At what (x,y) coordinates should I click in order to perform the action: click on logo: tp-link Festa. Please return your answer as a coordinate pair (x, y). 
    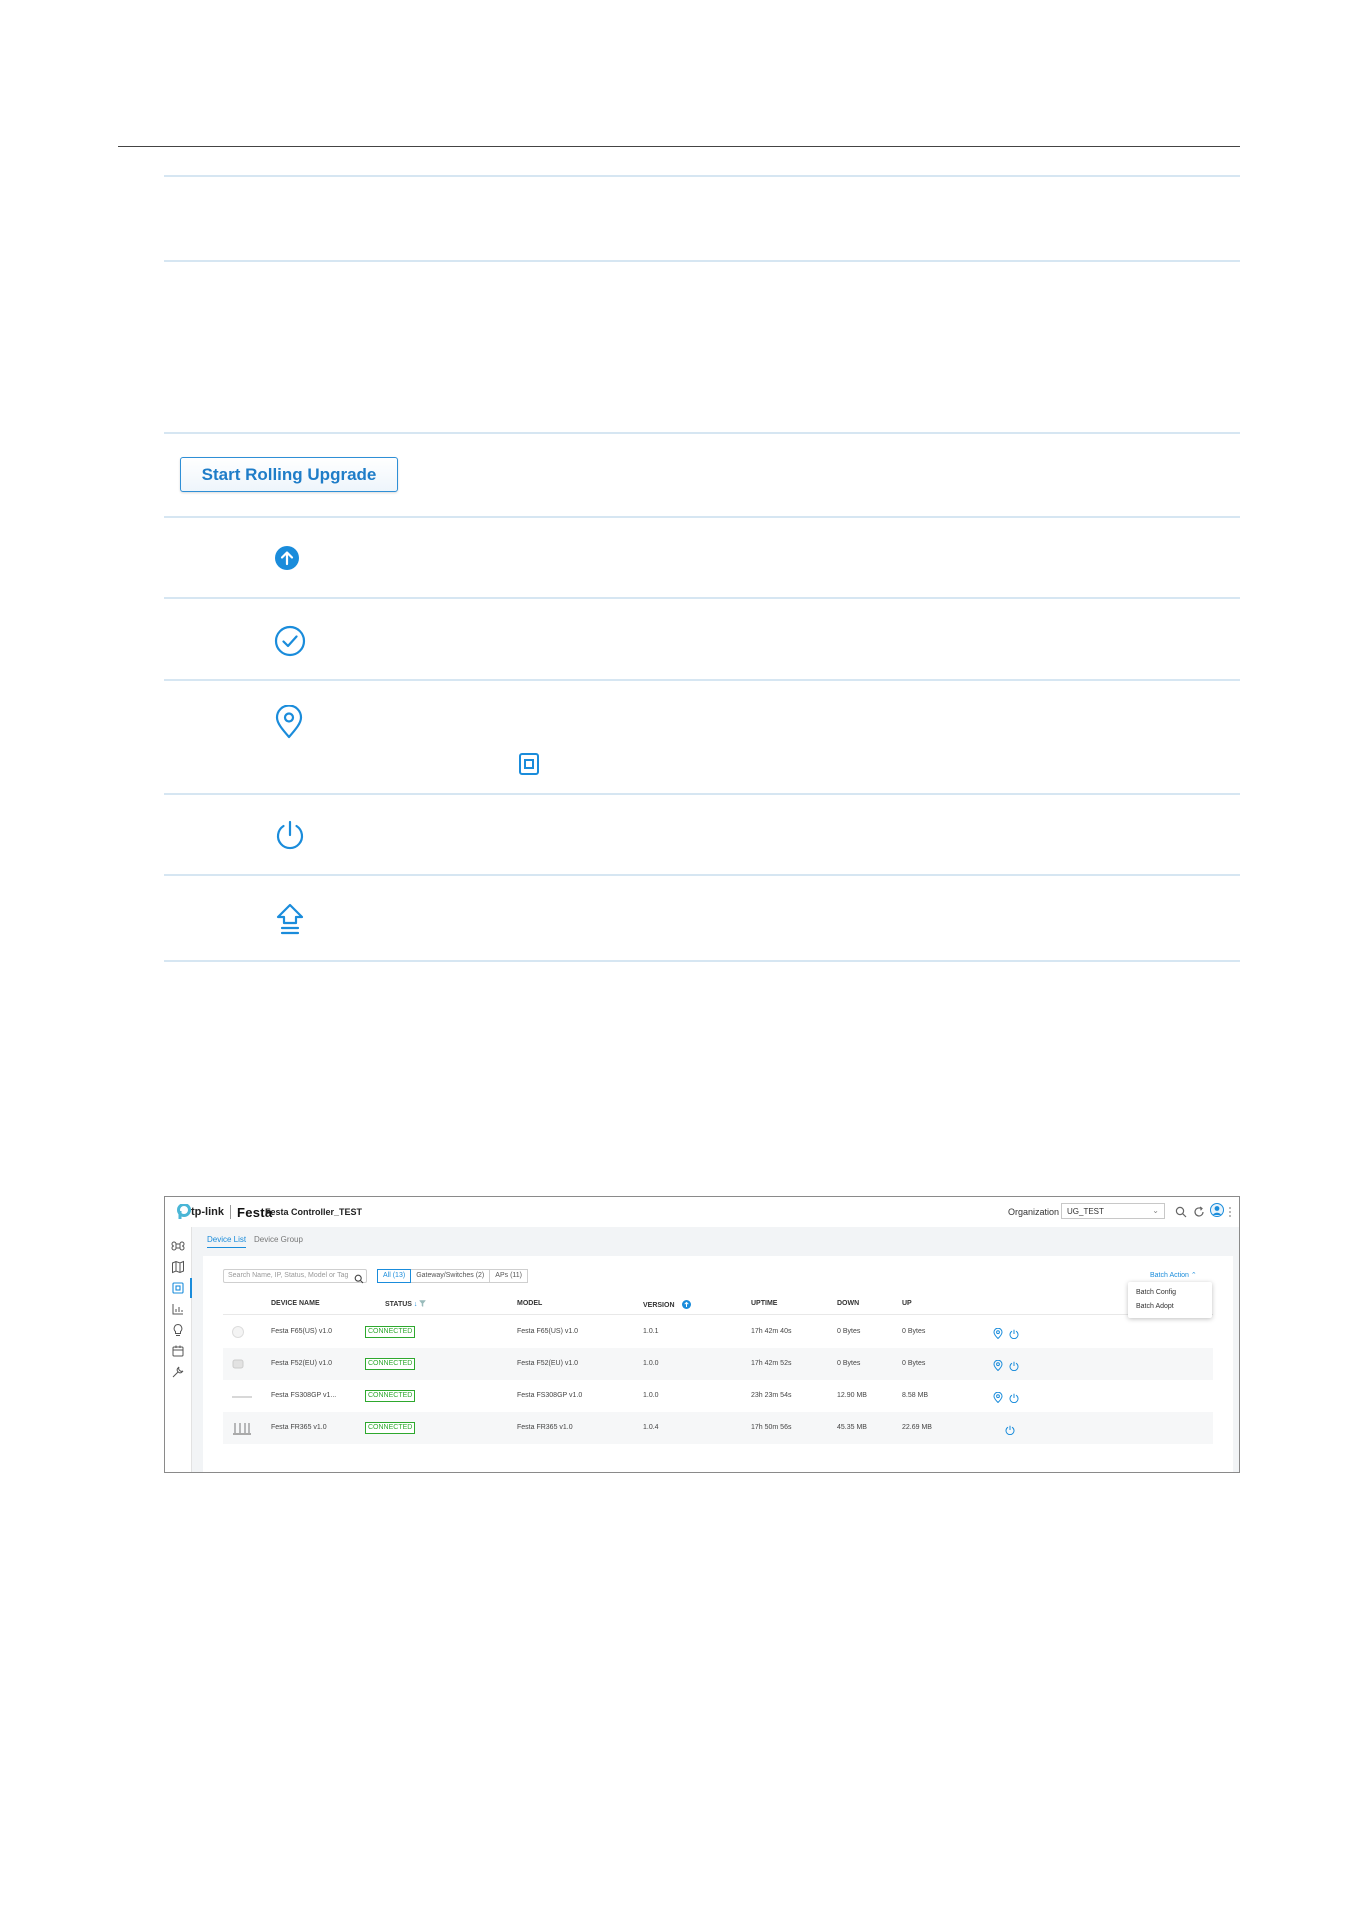
    Looking at the image, I should click on (222, 1212).